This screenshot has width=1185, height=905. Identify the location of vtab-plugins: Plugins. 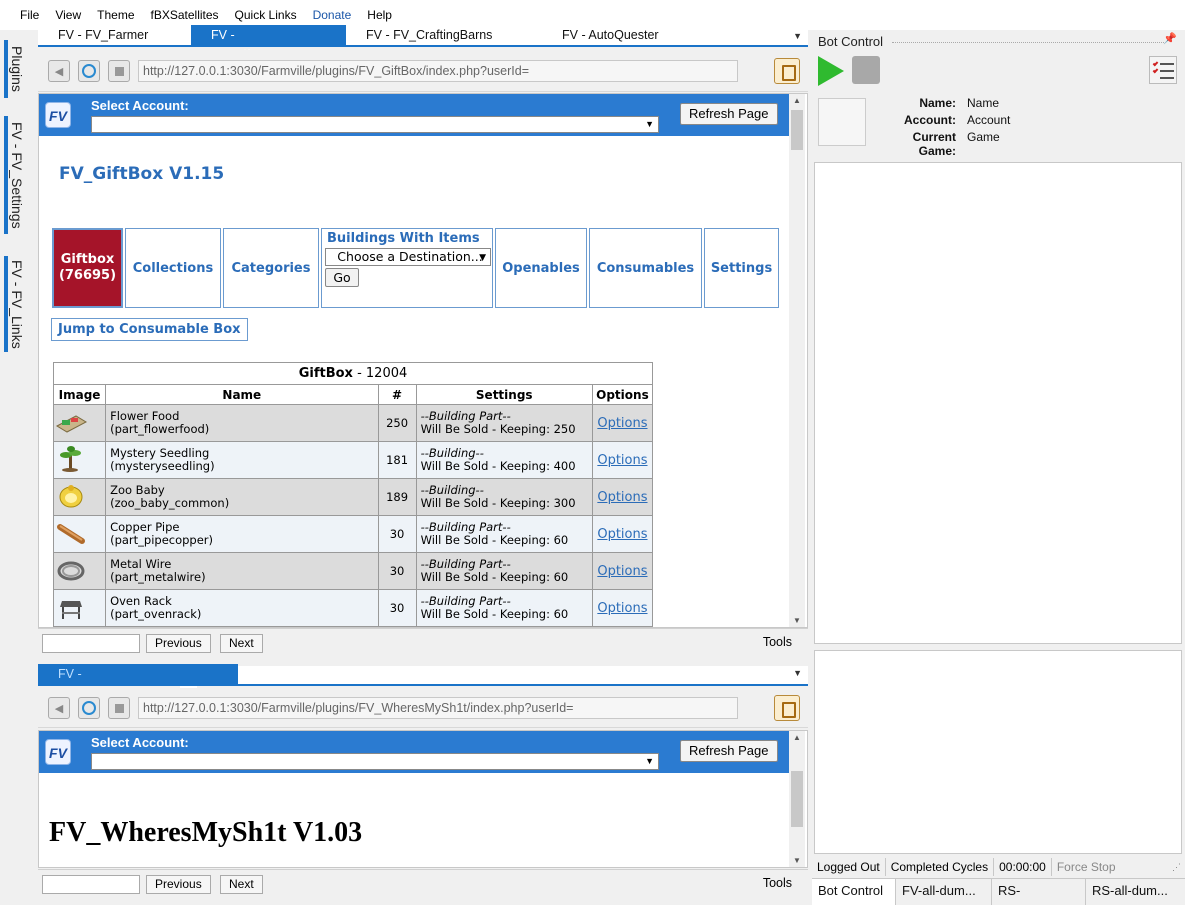
(15, 69).